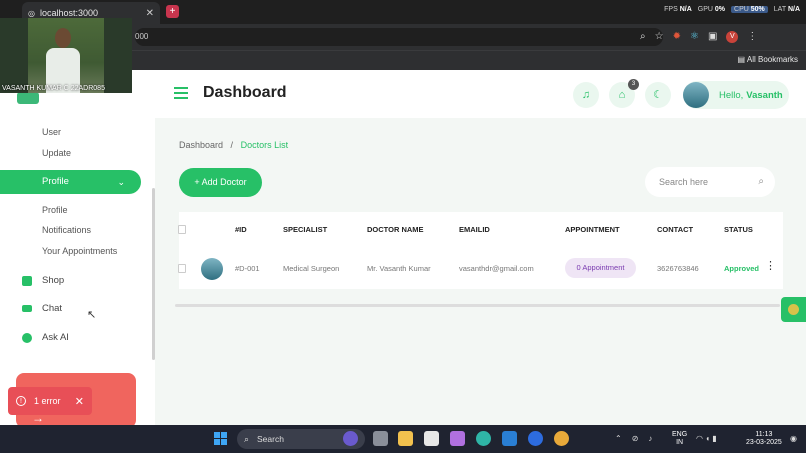  Describe the element at coordinates (51, 132) in the screenshot. I see `sidebar-subitem-user: User` at that location.